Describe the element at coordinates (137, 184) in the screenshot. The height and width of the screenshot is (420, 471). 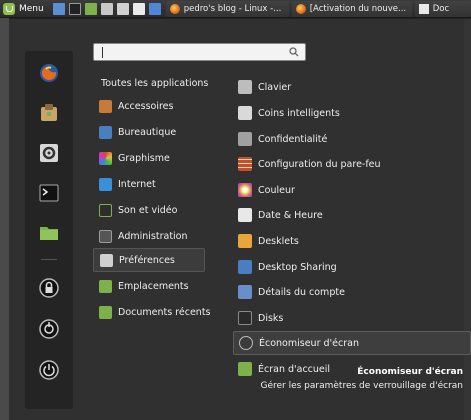
I see `category-label: Internet` at that location.